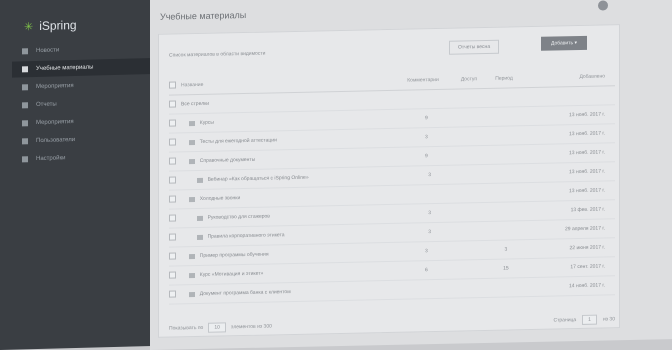 The image size is (672, 350). I want to click on sidebar-item-events: Мероприятия, so click(88, 86).